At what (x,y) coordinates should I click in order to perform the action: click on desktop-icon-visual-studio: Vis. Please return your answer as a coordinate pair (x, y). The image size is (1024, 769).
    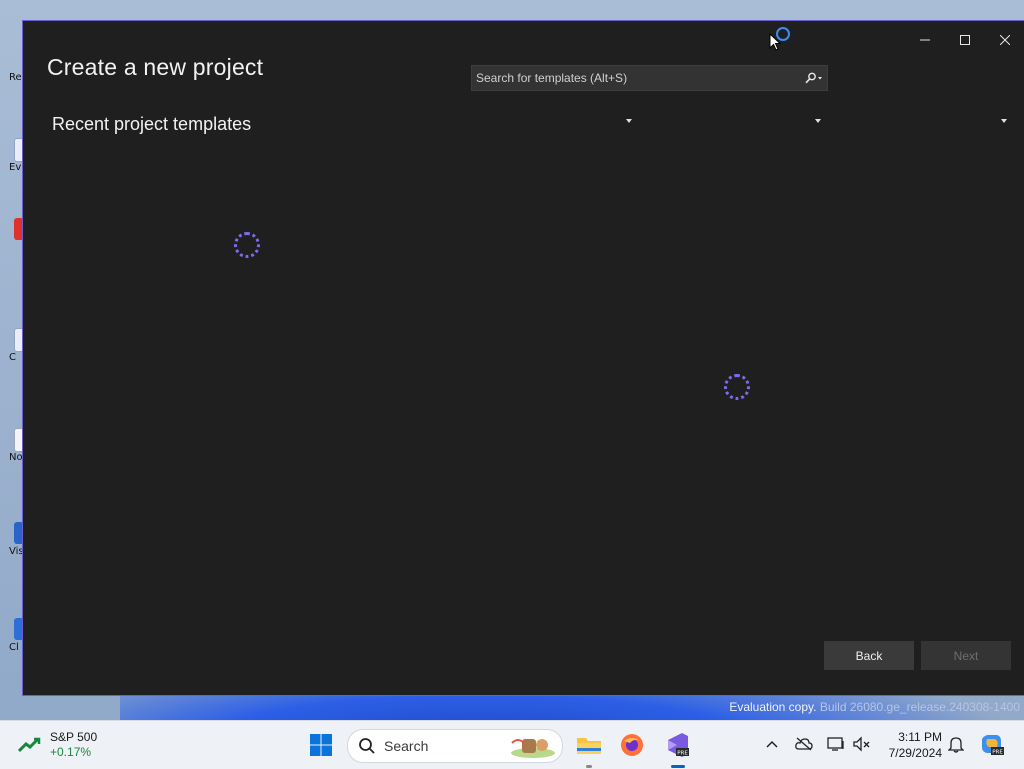
    Looking at the image, I should click on (12, 542).